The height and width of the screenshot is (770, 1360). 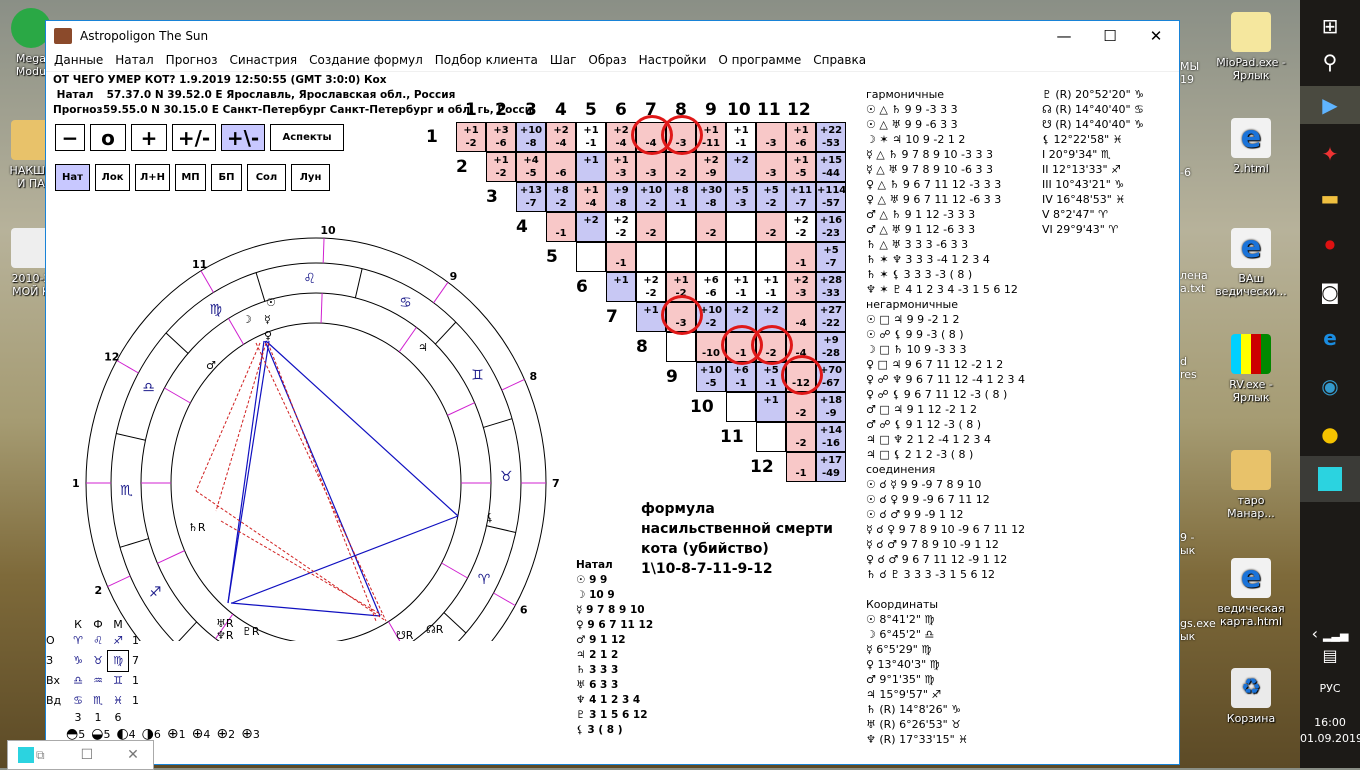 What do you see at coordinates (711, 197) in the screenshot?
I see `grid-cell: +30 -8` at bounding box center [711, 197].